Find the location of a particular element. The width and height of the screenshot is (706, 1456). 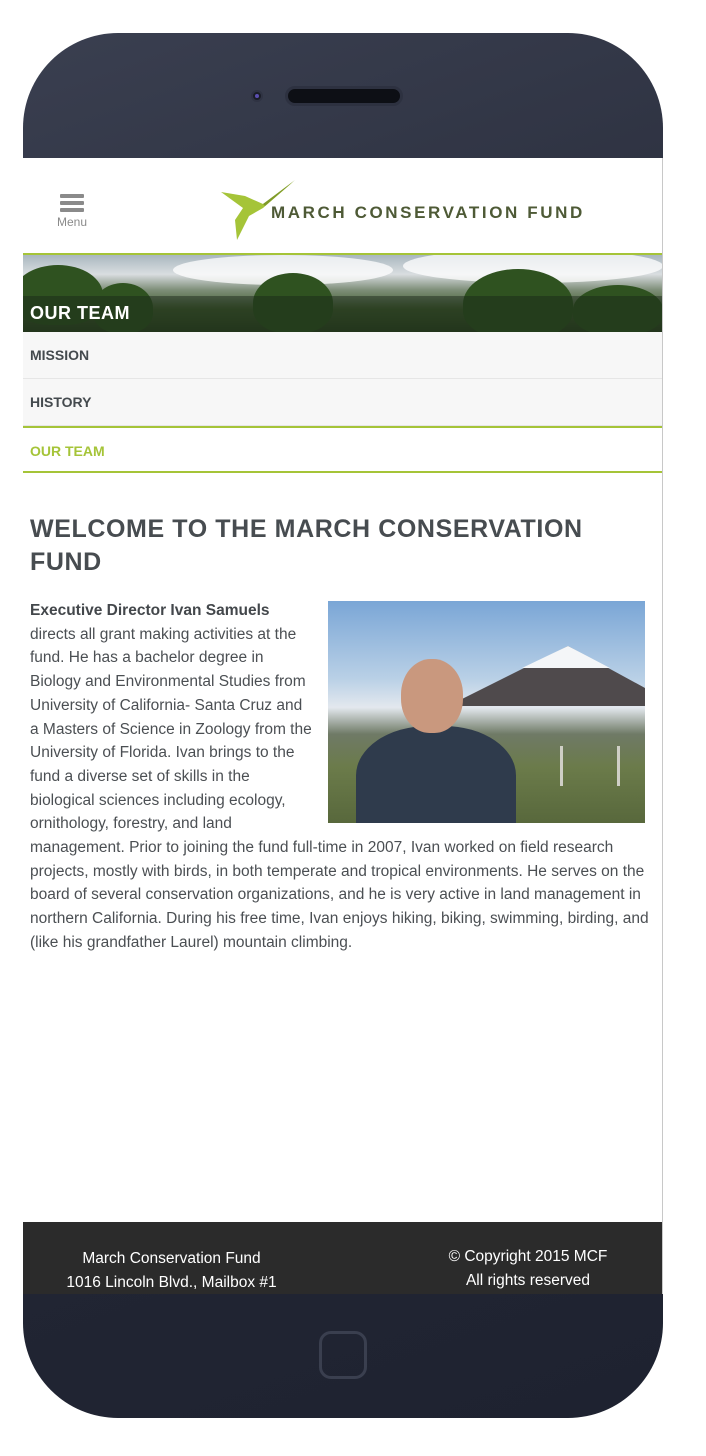

subnav-item-history: HISTORY is located at coordinates (342, 402).